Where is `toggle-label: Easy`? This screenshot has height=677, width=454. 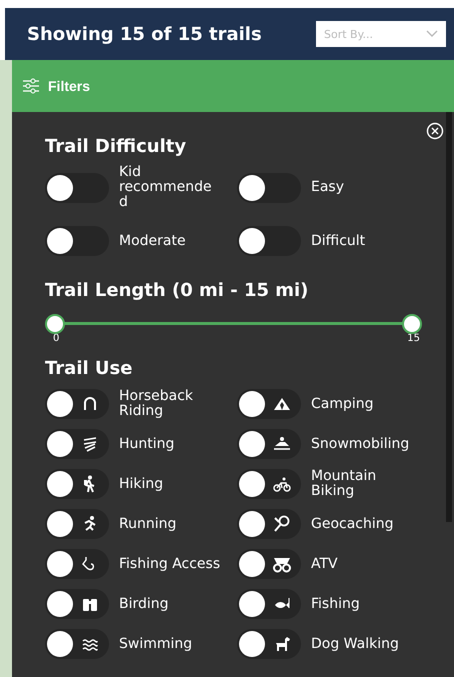
toggle-label: Easy is located at coordinates (328, 187).